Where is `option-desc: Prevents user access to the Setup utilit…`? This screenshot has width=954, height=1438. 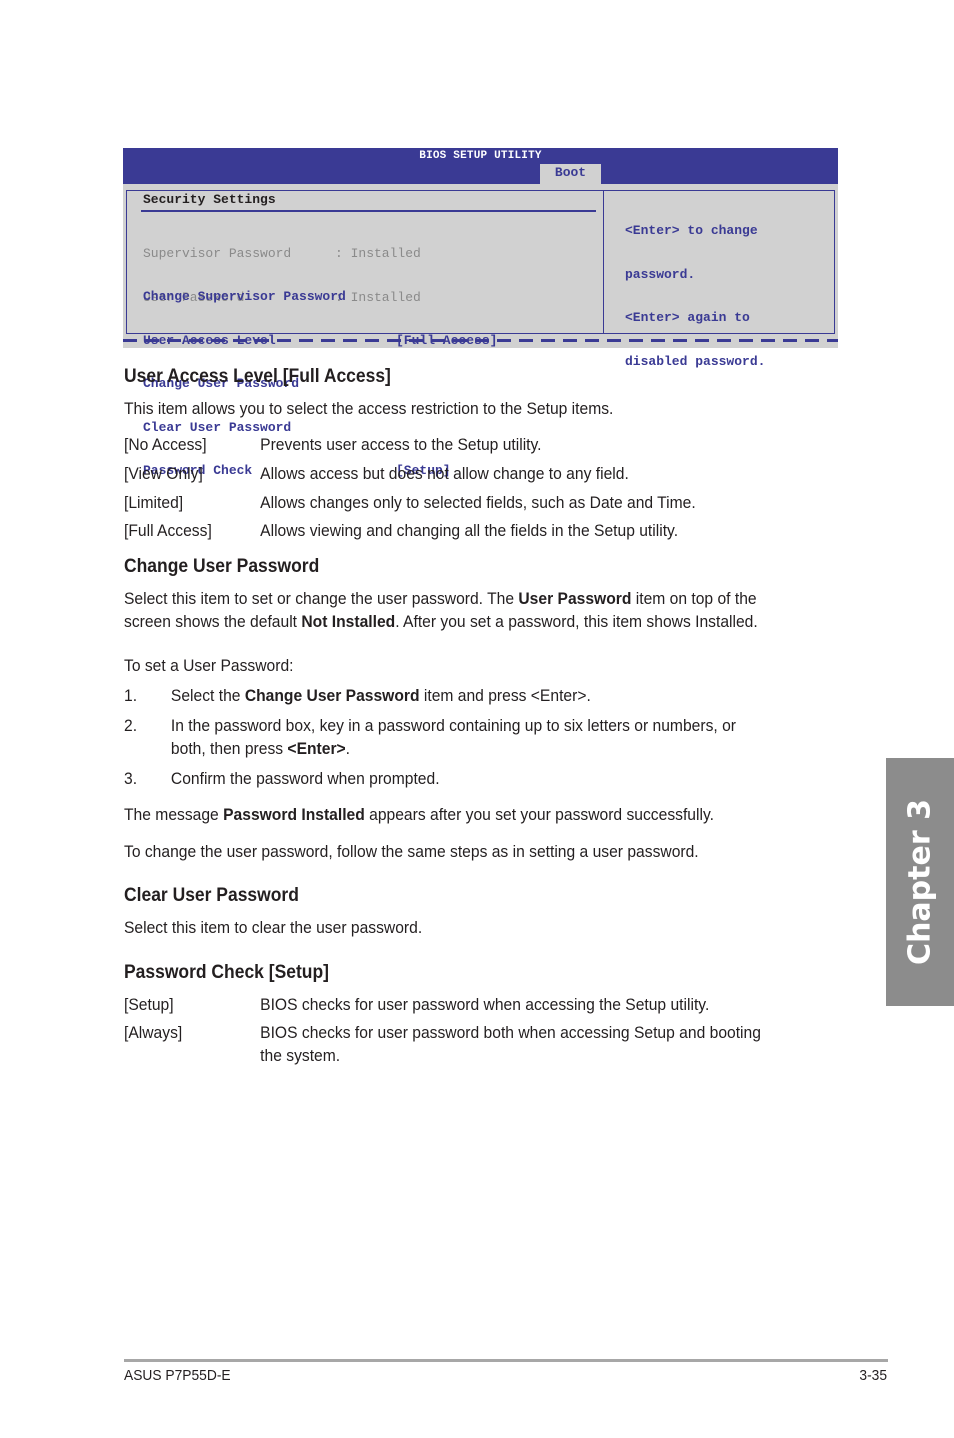 option-desc: Prevents user access to the Setup utilit… is located at coordinates (401, 444).